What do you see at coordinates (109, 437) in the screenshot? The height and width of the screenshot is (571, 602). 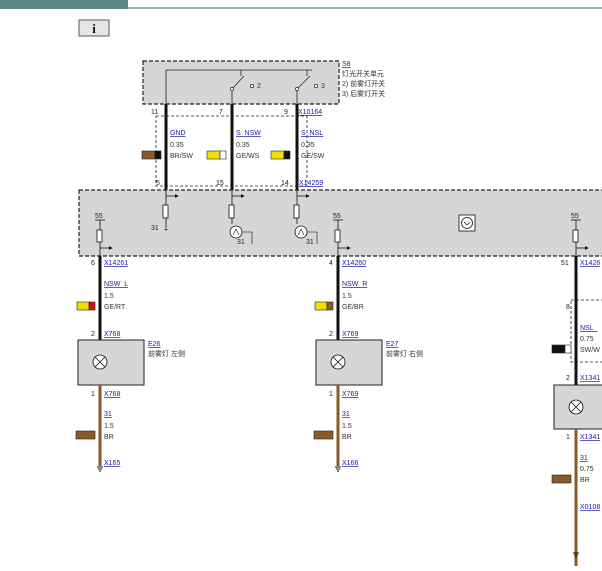 I see `left-ground-wire-color: BR` at bounding box center [109, 437].